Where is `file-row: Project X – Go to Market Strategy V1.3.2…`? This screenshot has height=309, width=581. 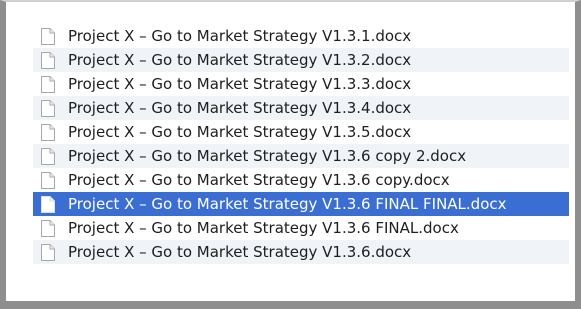 file-row: Project X – Go to Market Strategy V1.3.2… is located at coordinates (301, 60).